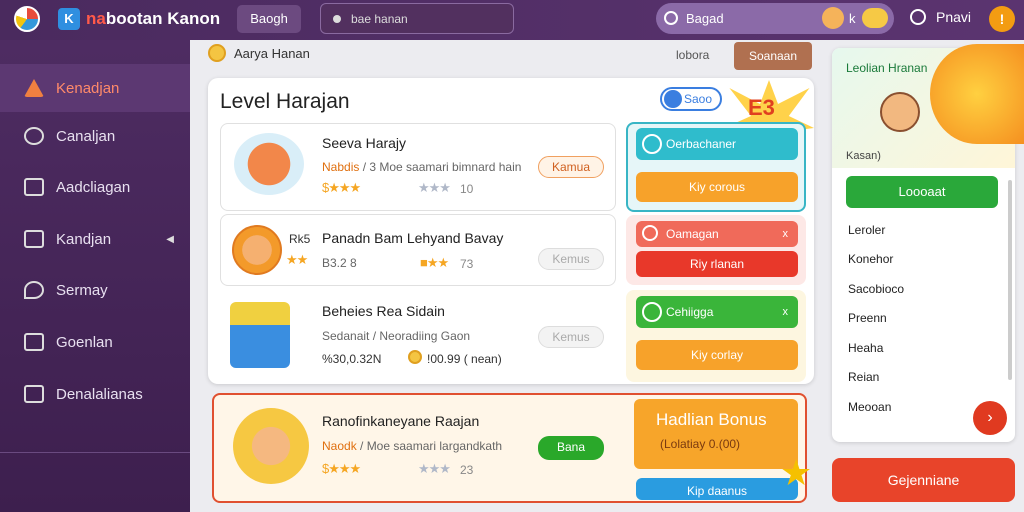 This screenshot has height=512, width=1024. Describe the element at coordinates (717, 144) in the screenshot. I see `action-top-button: Oerbachaner` at that location.